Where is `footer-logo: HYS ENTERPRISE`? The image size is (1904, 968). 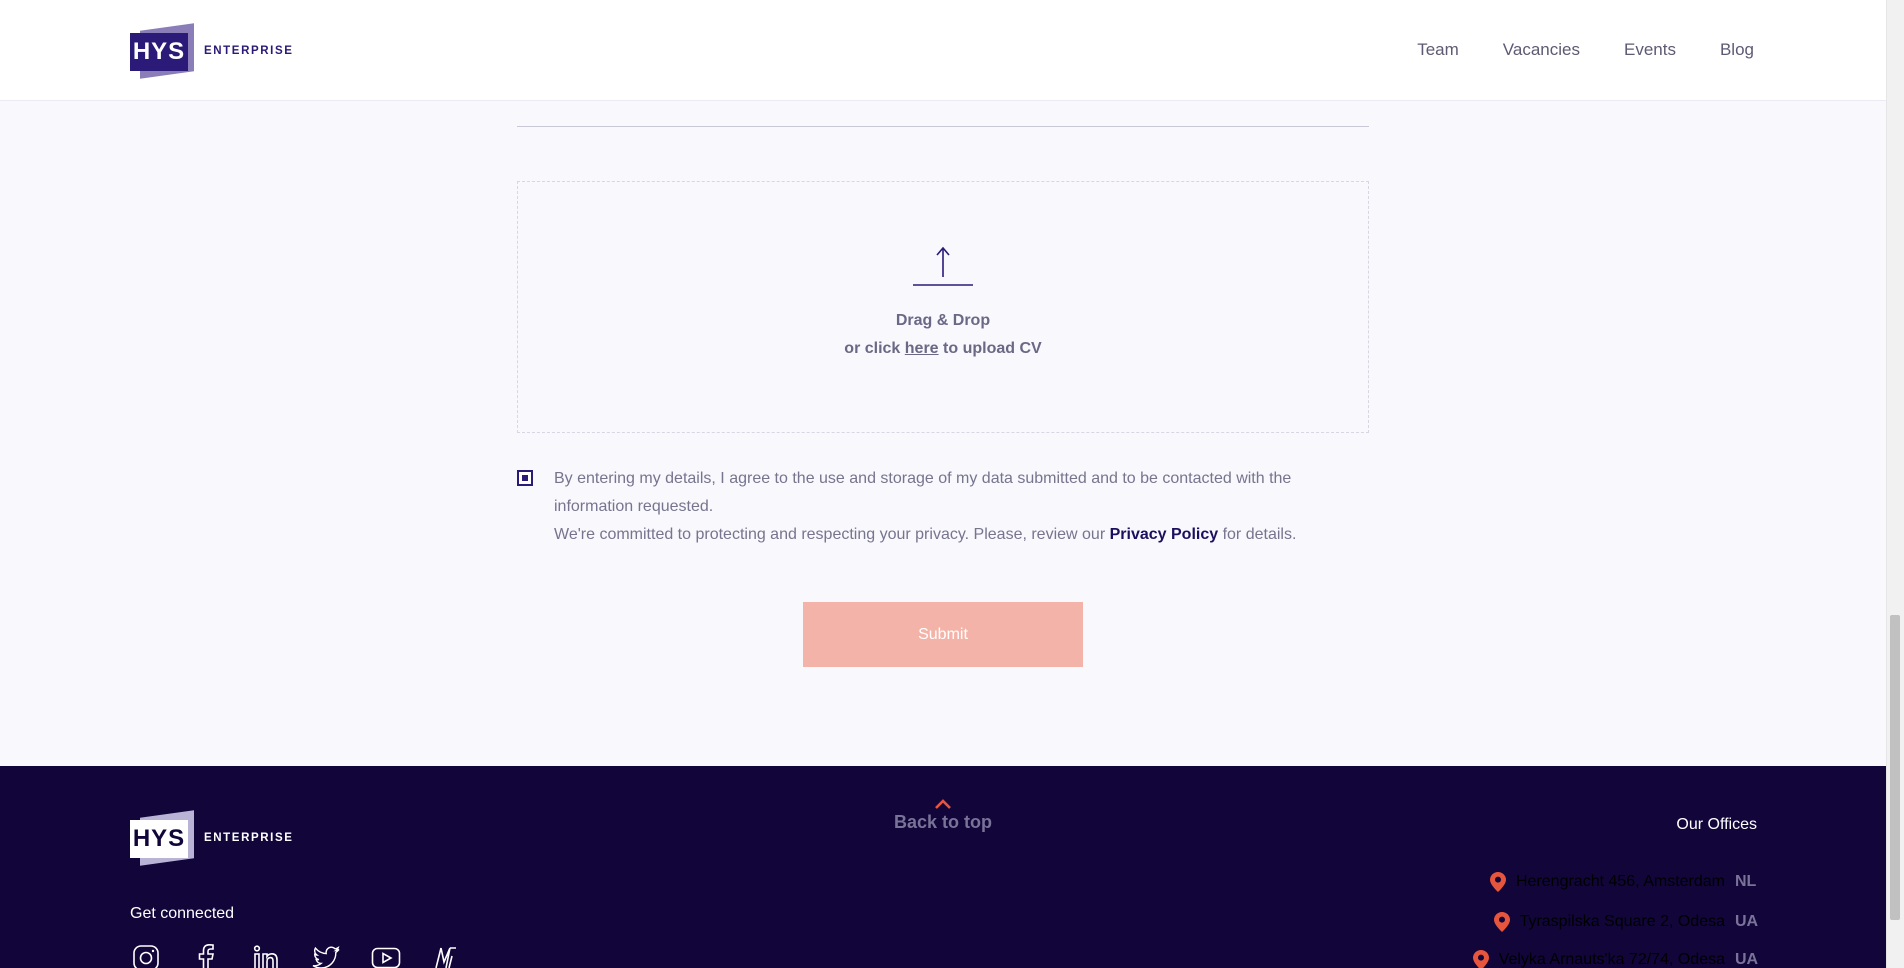 footer-logo: HYS ENTERPRISE is located at coordinates (212, 838).